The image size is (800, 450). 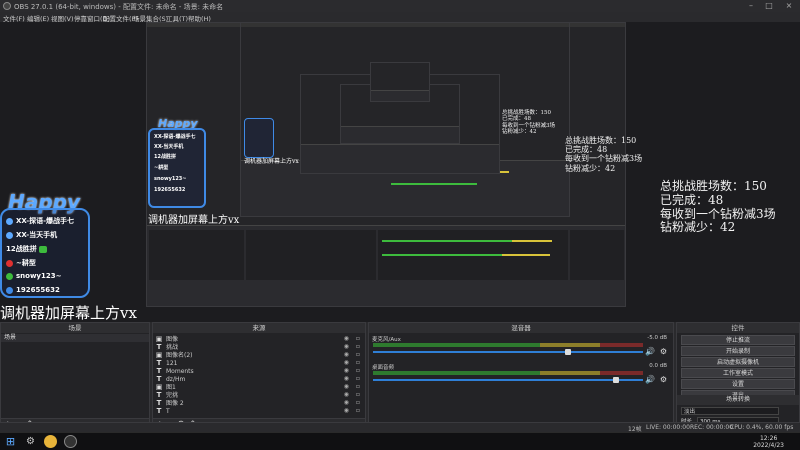 I want to click on card-row-1: XX-探语-爆战手七, so click(x=40, y=221).